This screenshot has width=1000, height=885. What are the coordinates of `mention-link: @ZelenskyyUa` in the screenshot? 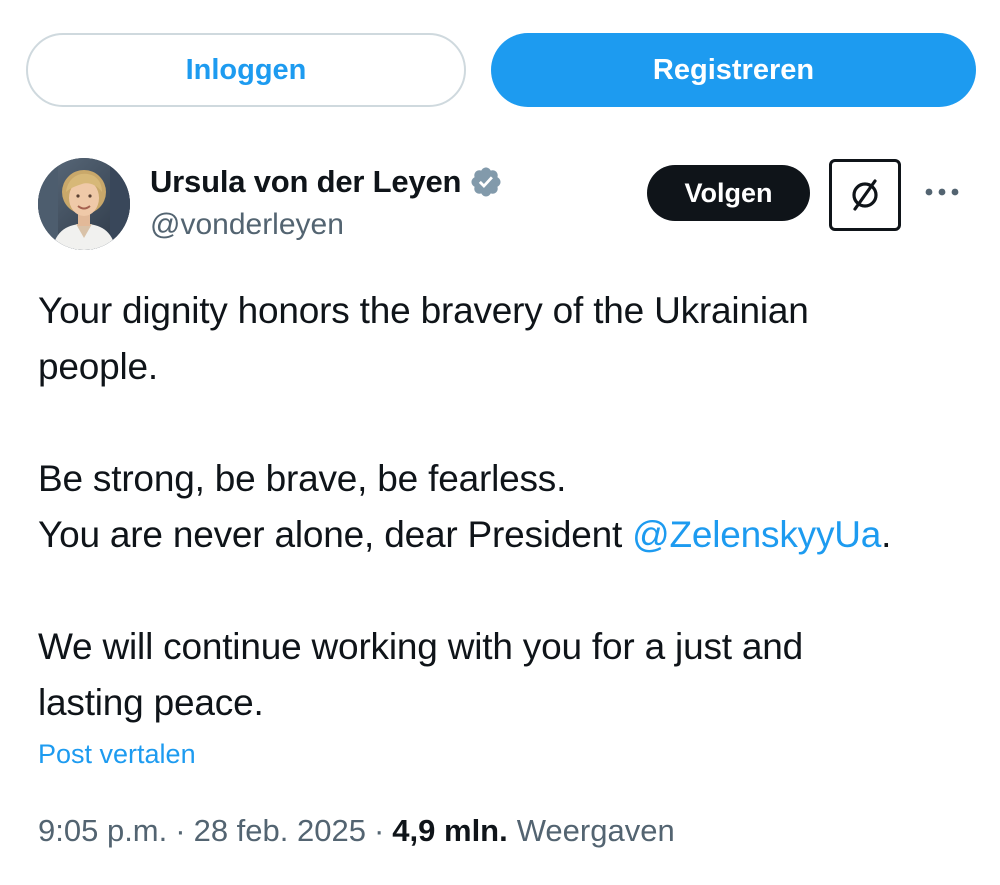 It's located at (756, 534).